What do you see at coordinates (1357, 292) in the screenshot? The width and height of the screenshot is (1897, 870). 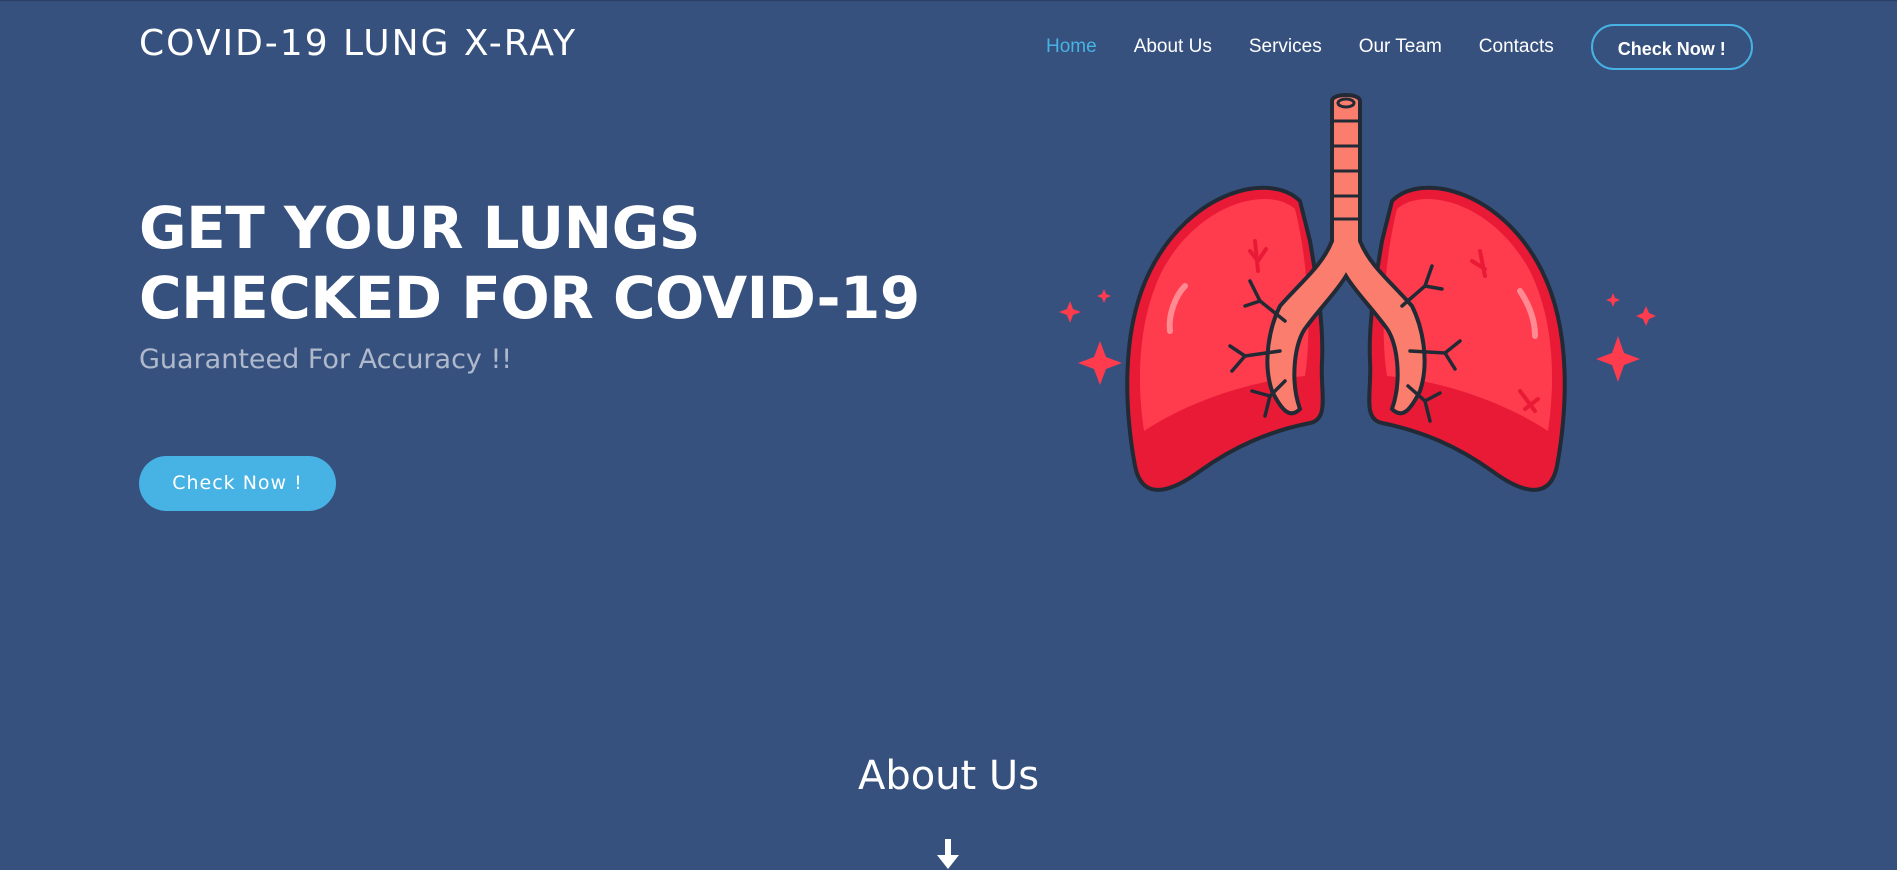 I see `lungs-illustration` at bounding box center [1357, 292].